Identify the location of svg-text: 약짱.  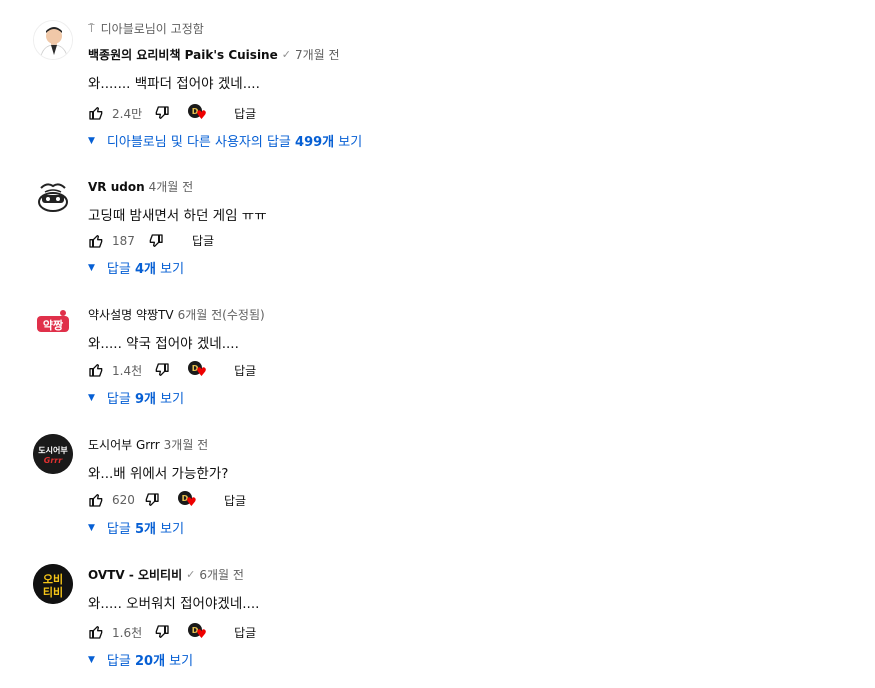
(53, 325).